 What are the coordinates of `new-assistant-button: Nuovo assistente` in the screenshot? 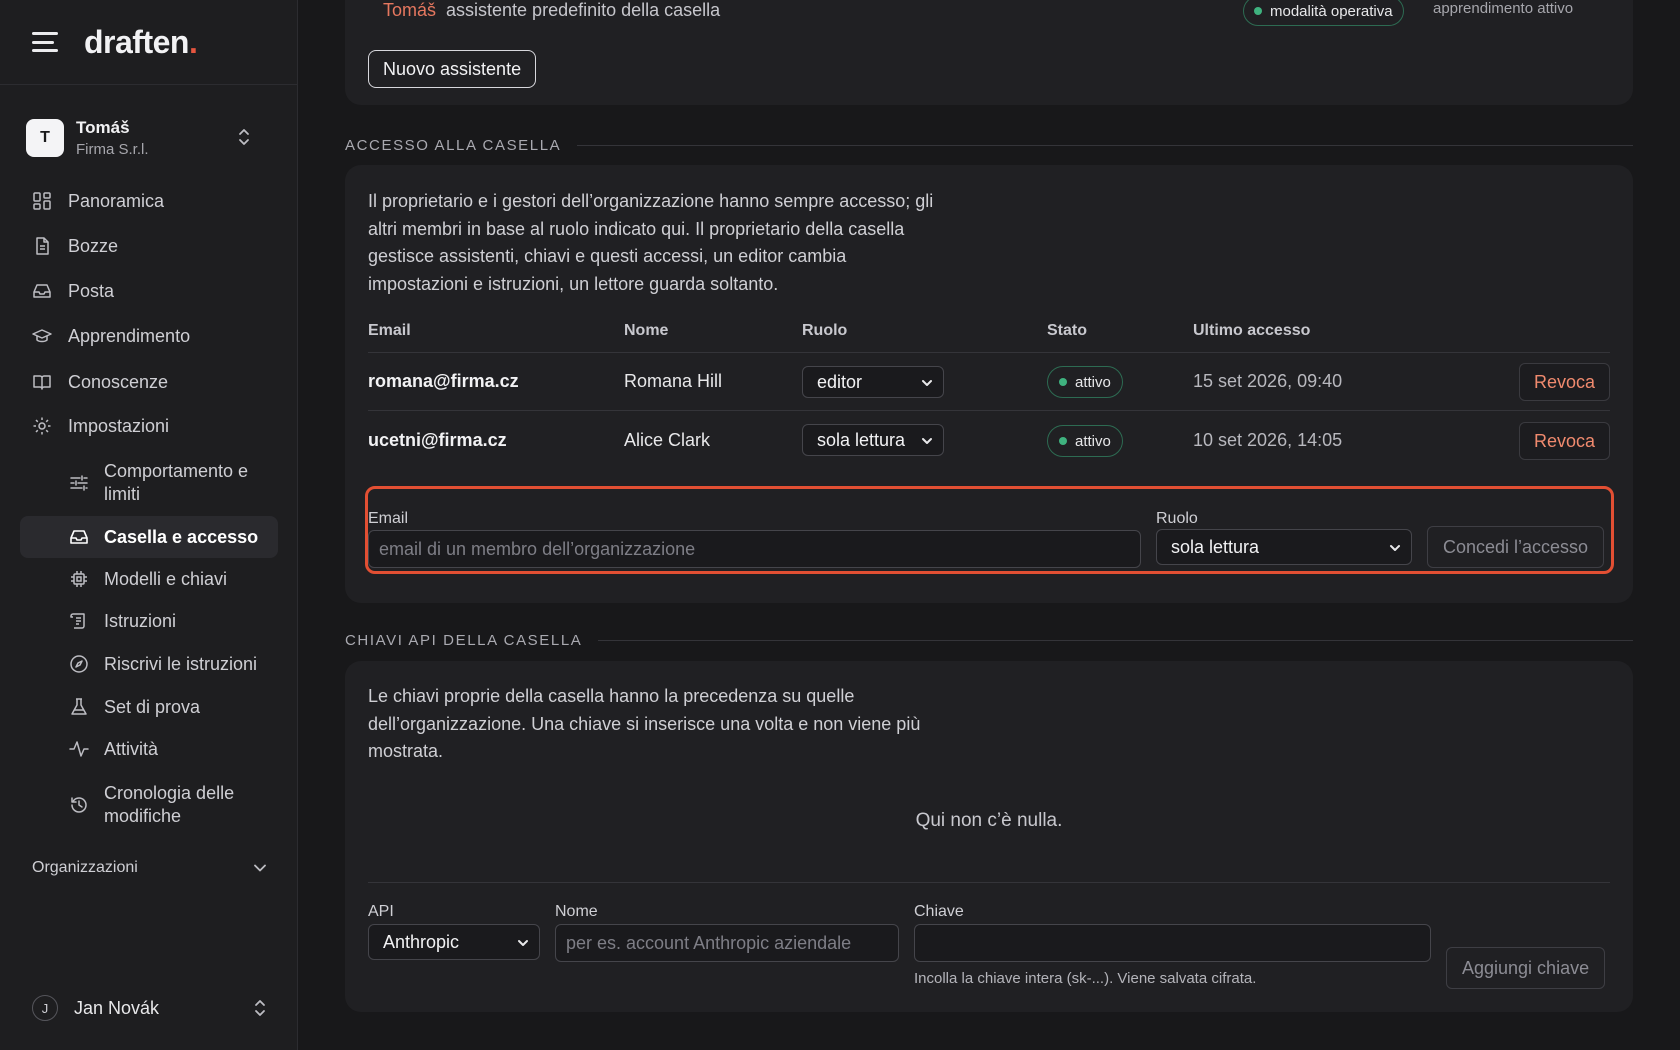 It's located at (452, 69).